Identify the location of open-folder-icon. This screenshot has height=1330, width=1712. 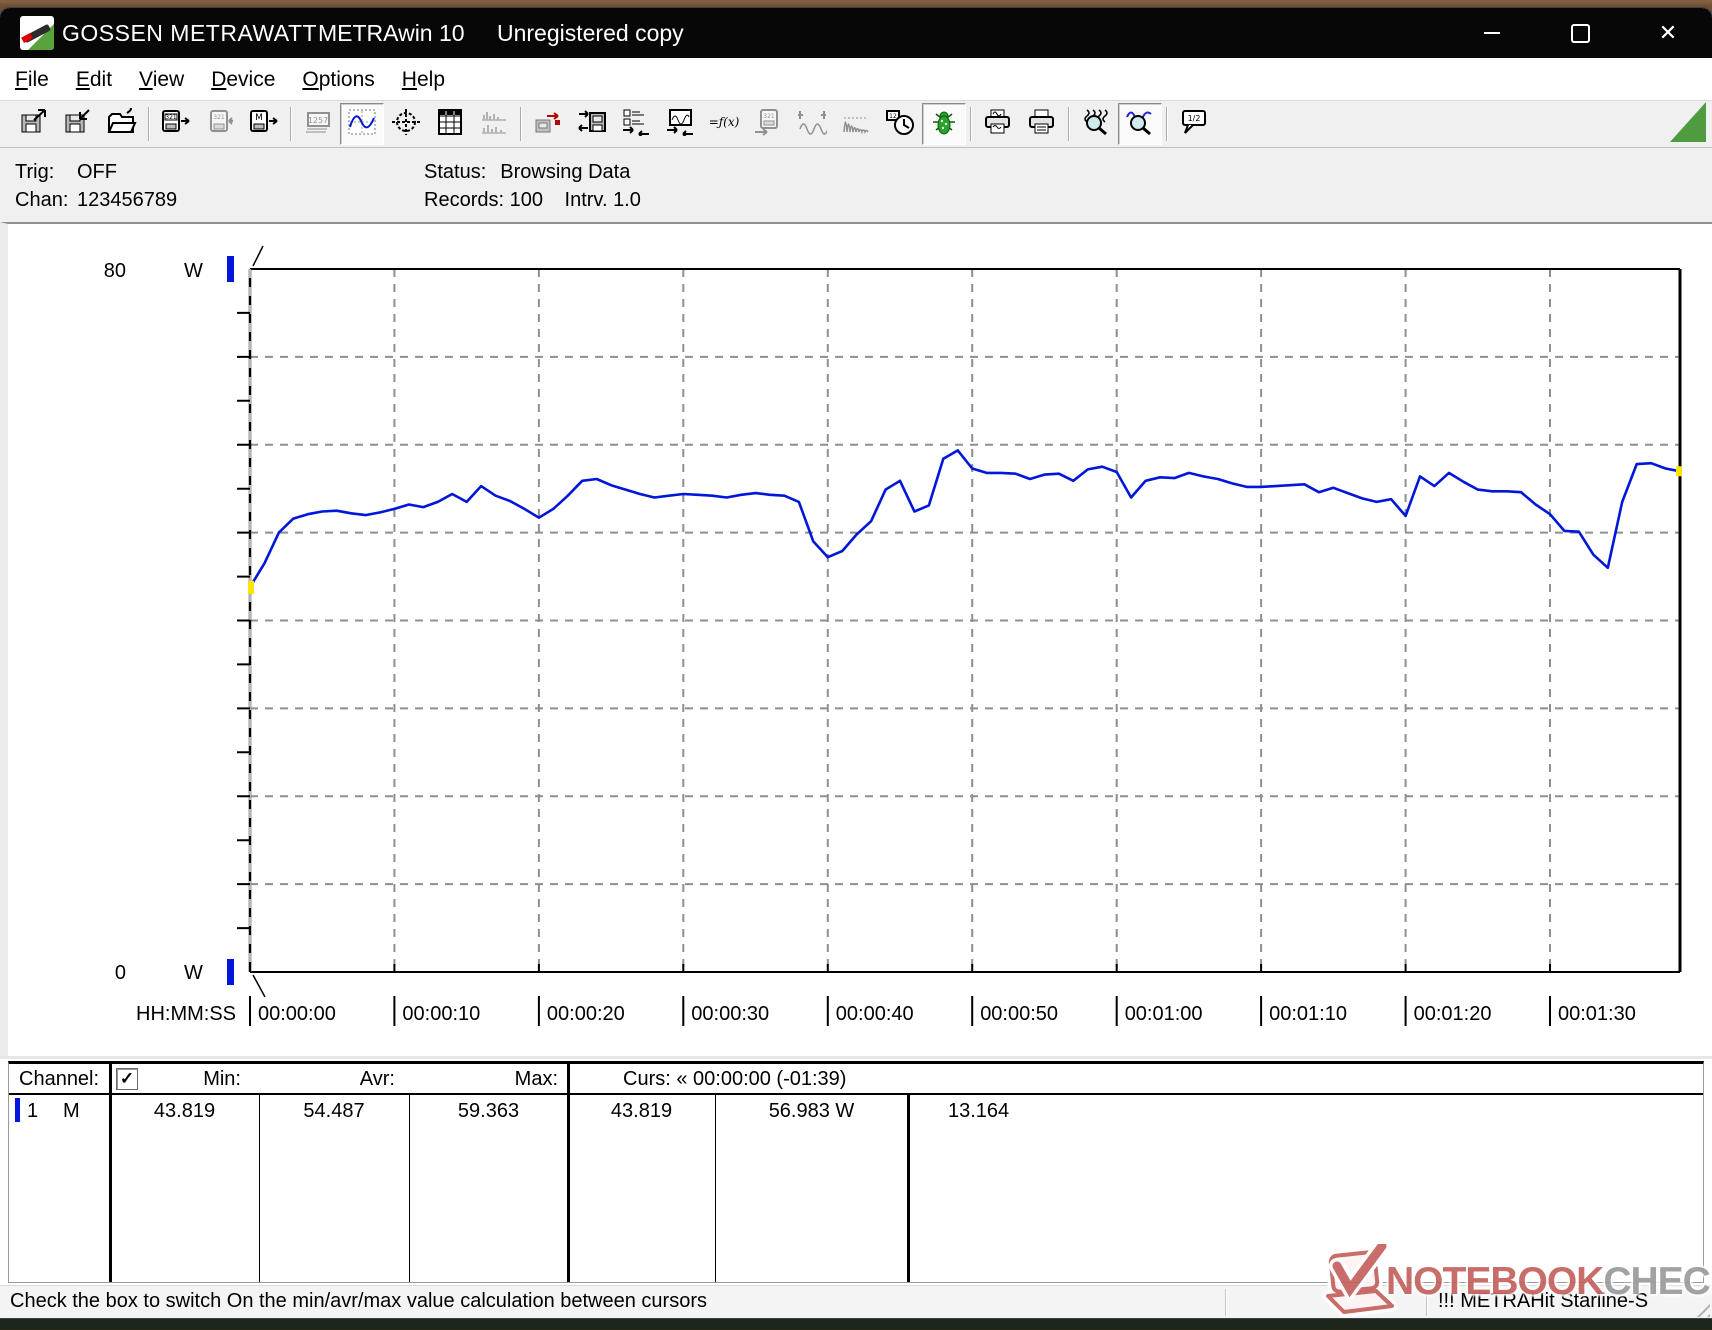
(122, 123).